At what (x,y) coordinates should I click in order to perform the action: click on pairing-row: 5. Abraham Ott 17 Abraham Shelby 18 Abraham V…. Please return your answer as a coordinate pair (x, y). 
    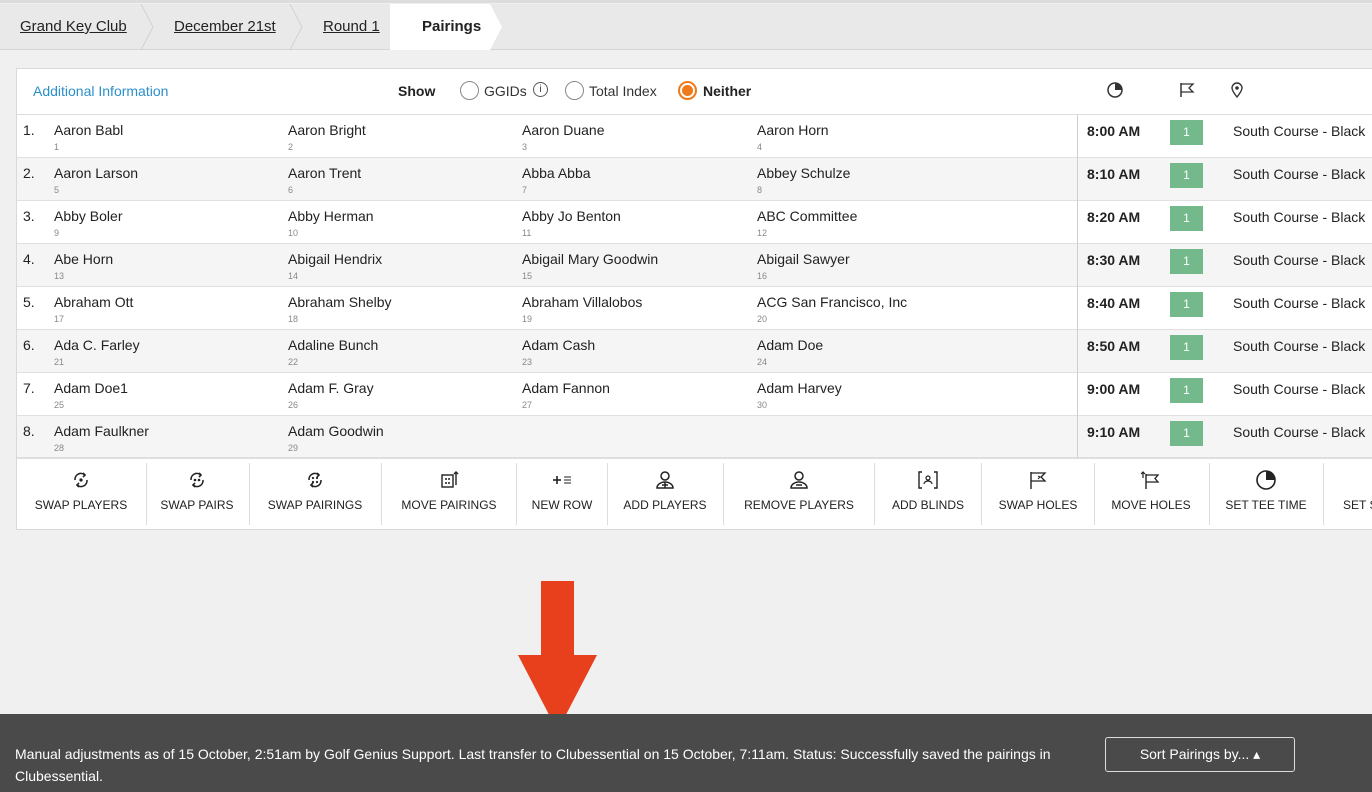
    Looking at the image, I should click on (694, 308).